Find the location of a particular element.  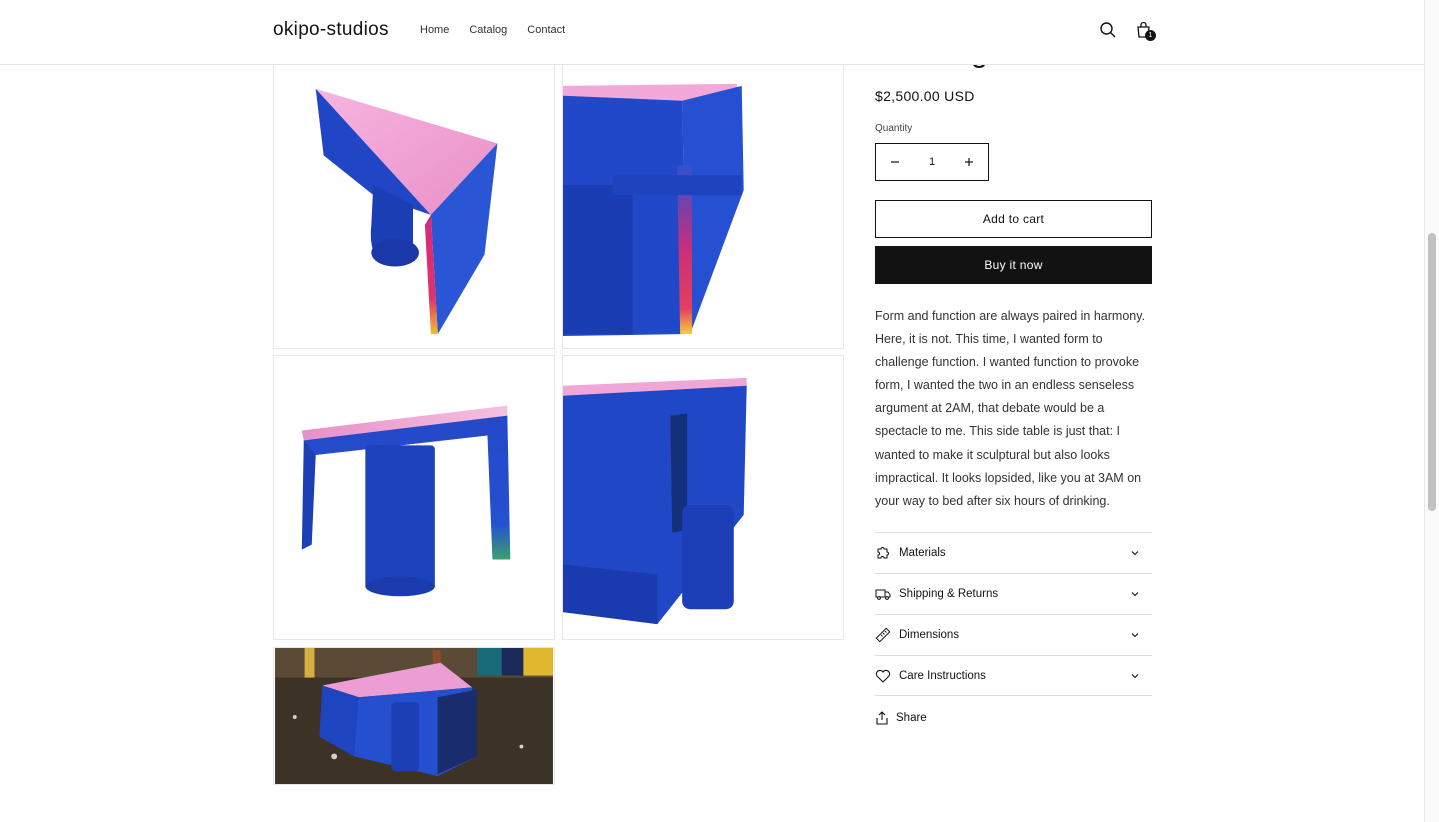

quantity-decrease-button is located at coordinates (895, 162).